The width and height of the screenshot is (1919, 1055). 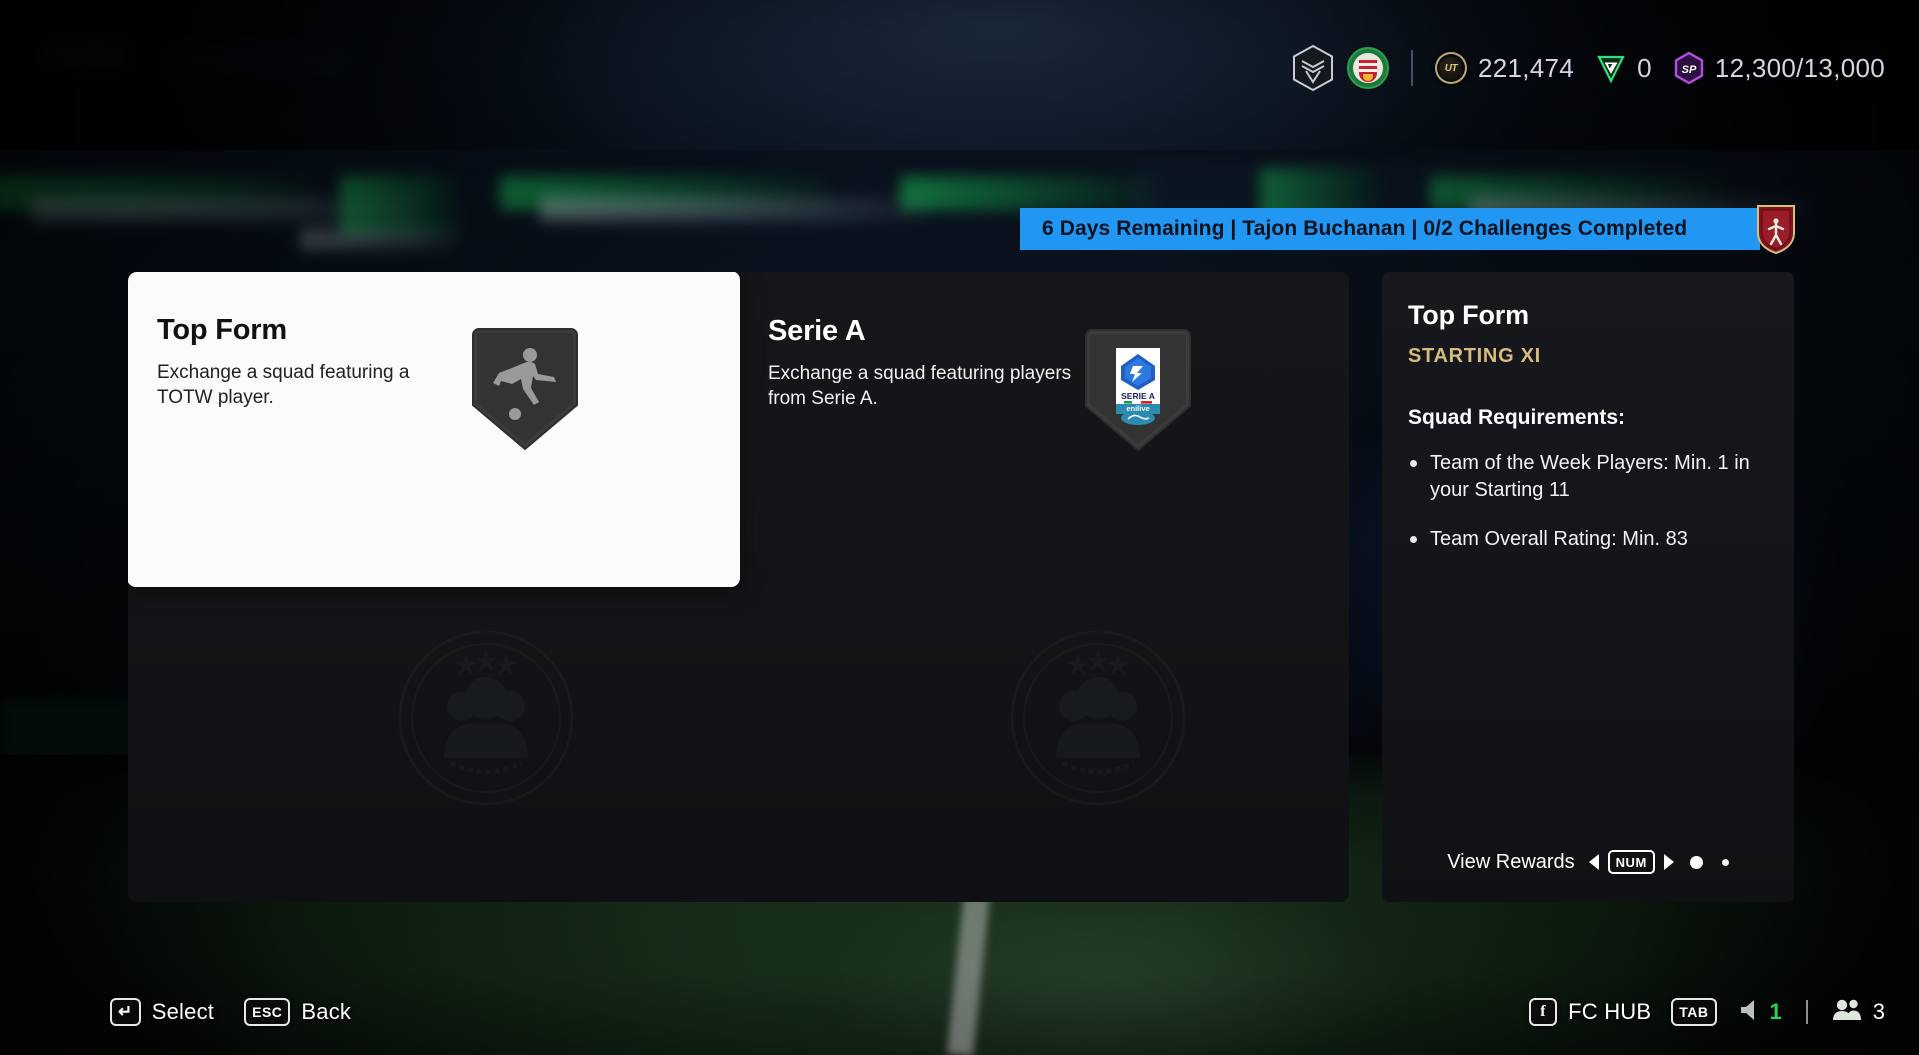 What do you see at coordinates (326, 1011) in the screenshot?
I see `action-back-label: Back` at bounding box center [326, 1011].